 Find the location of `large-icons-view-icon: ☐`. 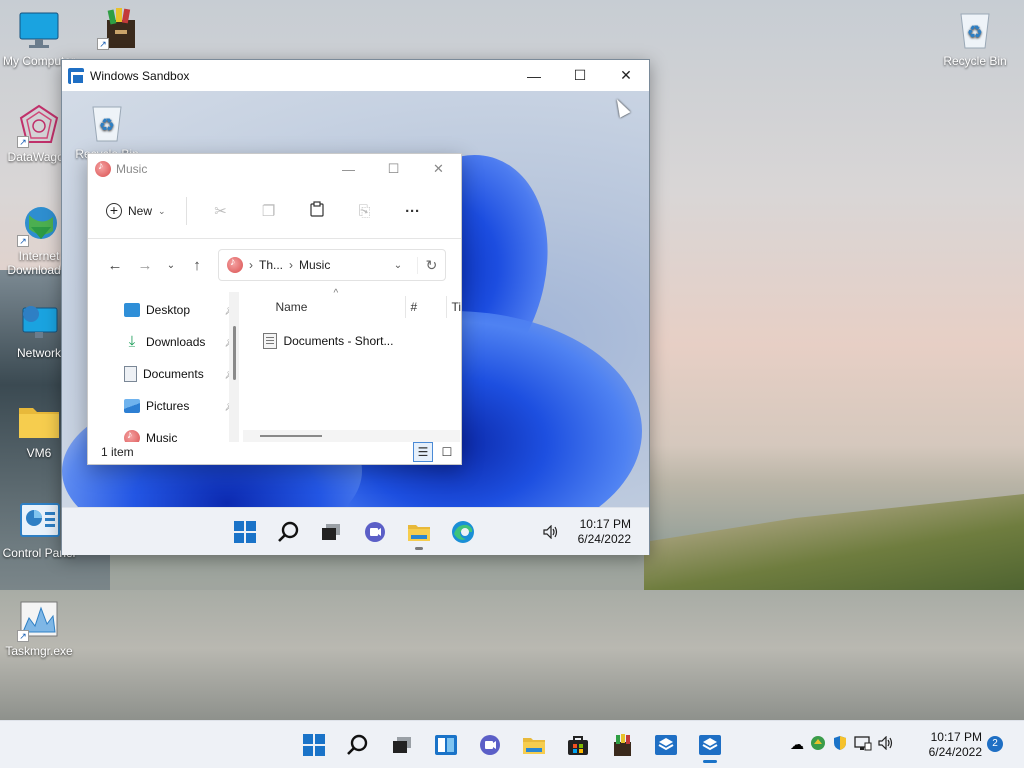

large-icons-view-icon: ☐ is located at coordinates (447, 452).